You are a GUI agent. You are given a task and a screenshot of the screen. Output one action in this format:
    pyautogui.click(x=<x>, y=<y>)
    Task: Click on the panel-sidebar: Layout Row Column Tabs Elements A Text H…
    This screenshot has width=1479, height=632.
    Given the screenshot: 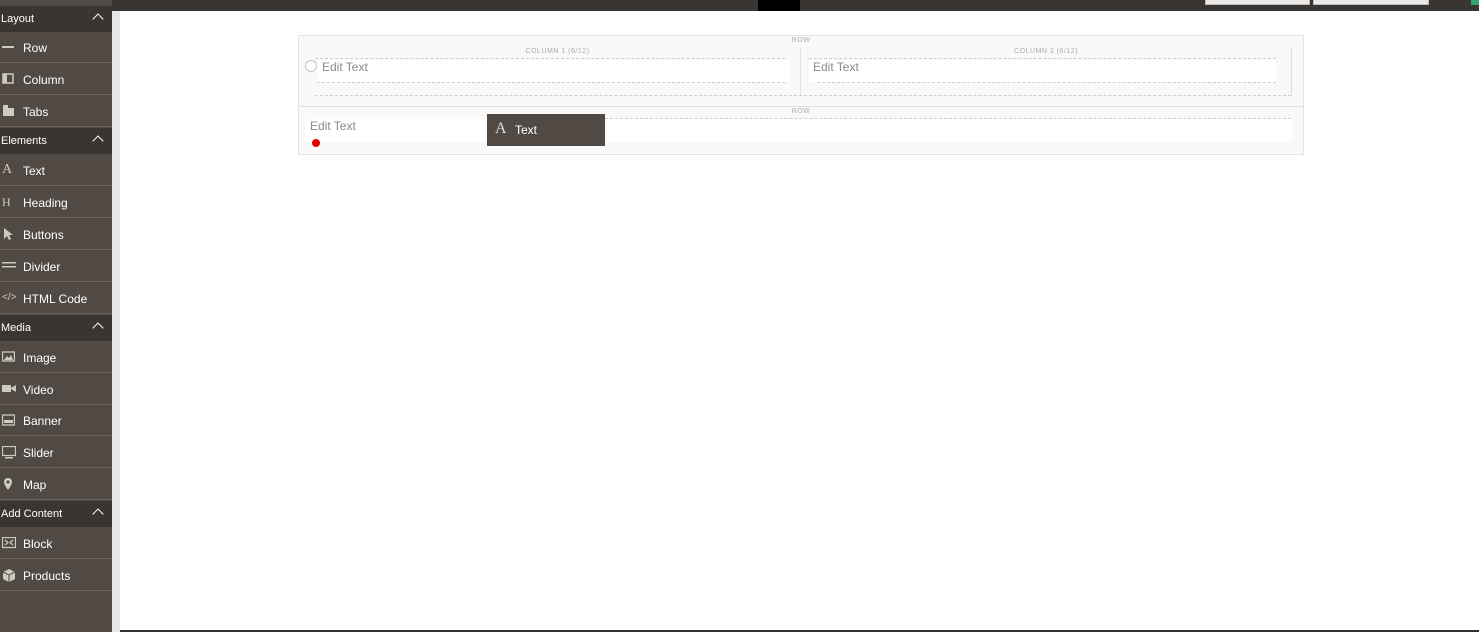 What is the action you would take?
    pyautogui.click(x=56, y=316)
    